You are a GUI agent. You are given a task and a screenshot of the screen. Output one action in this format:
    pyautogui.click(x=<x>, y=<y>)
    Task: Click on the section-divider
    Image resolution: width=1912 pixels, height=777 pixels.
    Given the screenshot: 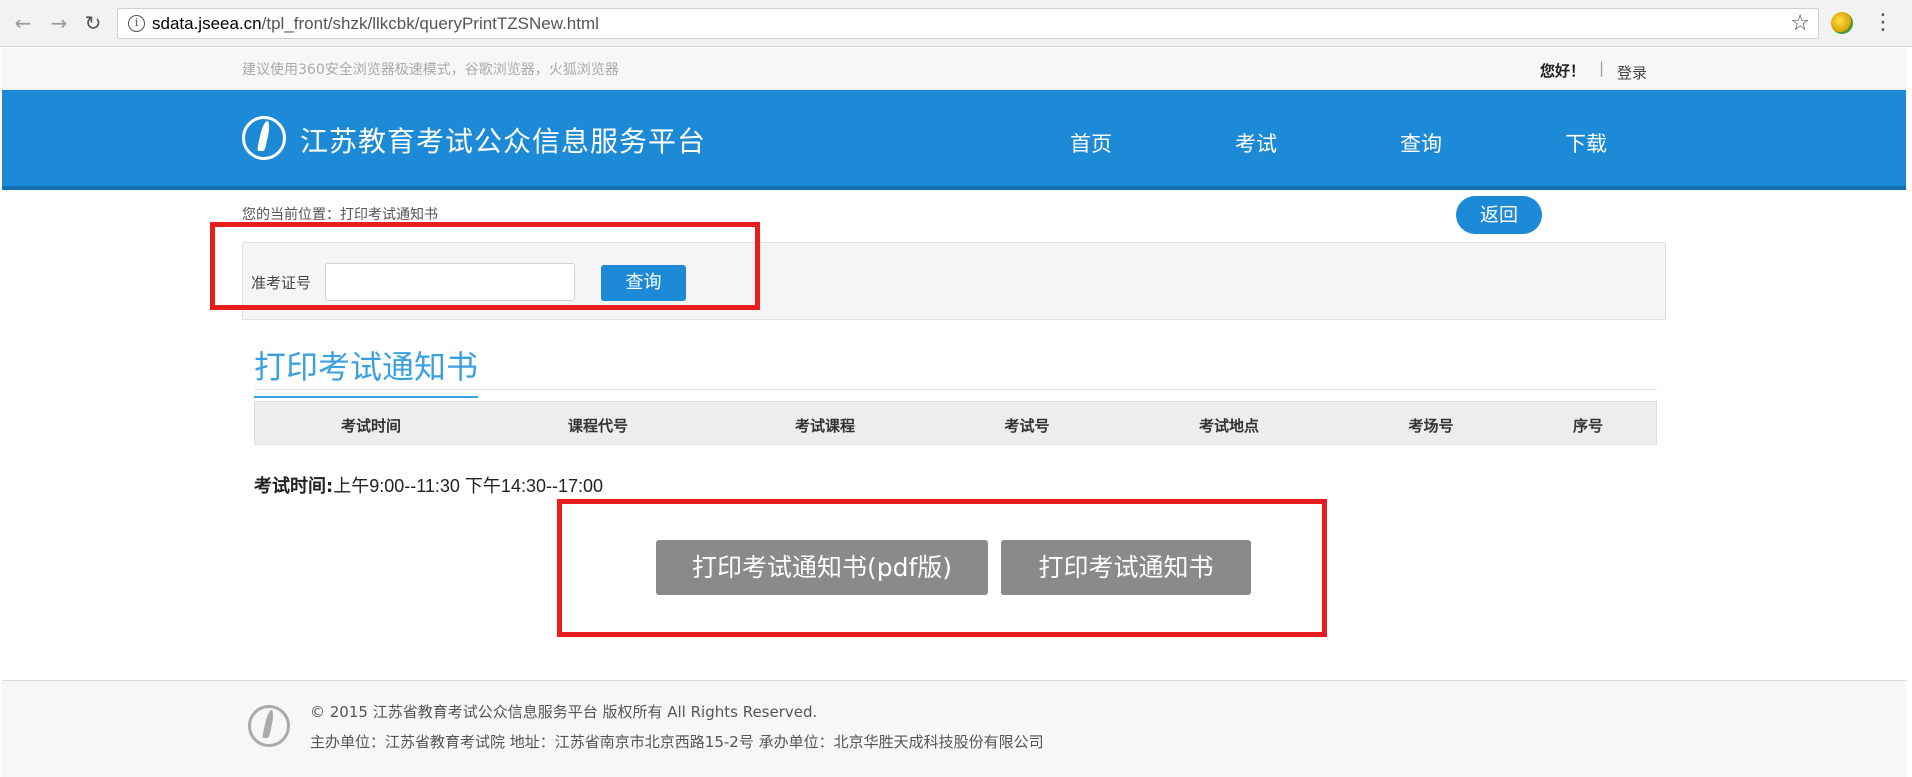 What is the action you would take?
    pyautogui.click(x=955, y=389)
    